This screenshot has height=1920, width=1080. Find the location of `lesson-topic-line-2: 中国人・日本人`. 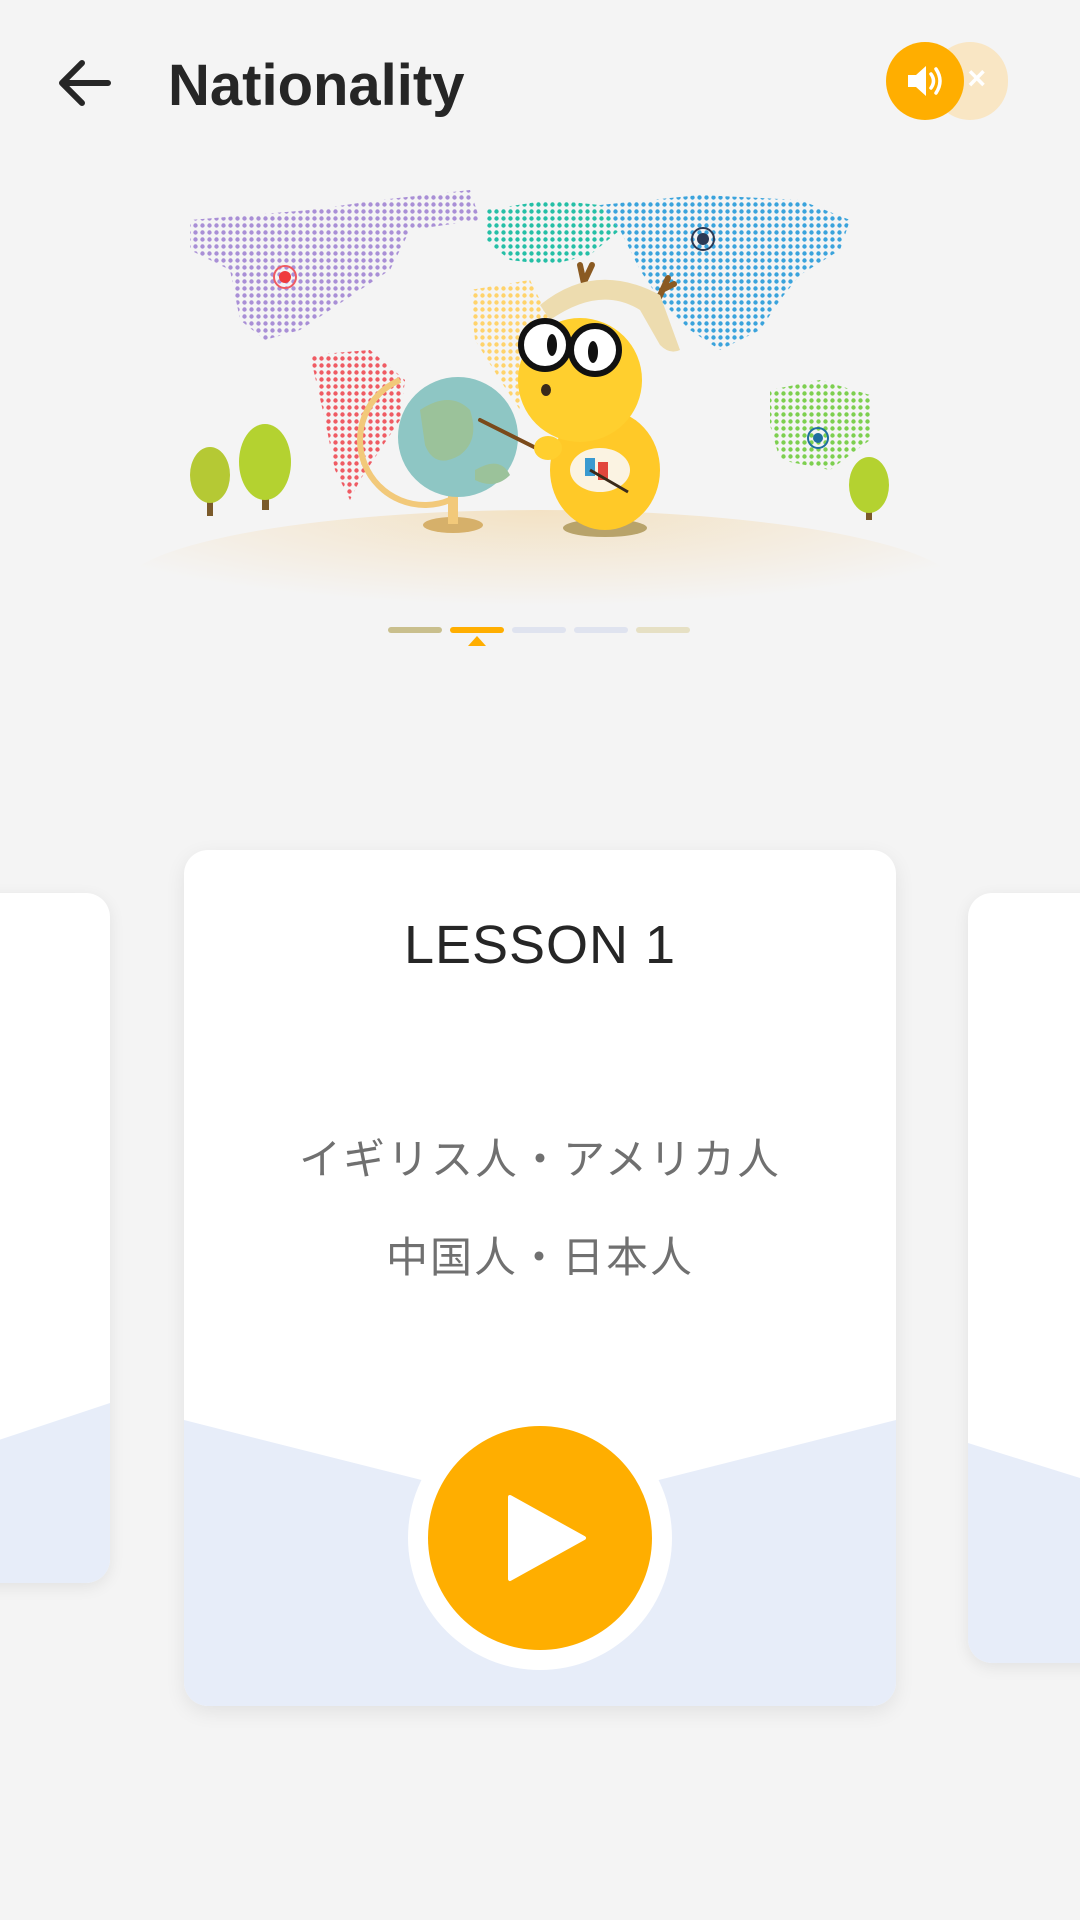

lesson-topic-line-2: 中国人・日本人 is located at coordinates (539, 1257).